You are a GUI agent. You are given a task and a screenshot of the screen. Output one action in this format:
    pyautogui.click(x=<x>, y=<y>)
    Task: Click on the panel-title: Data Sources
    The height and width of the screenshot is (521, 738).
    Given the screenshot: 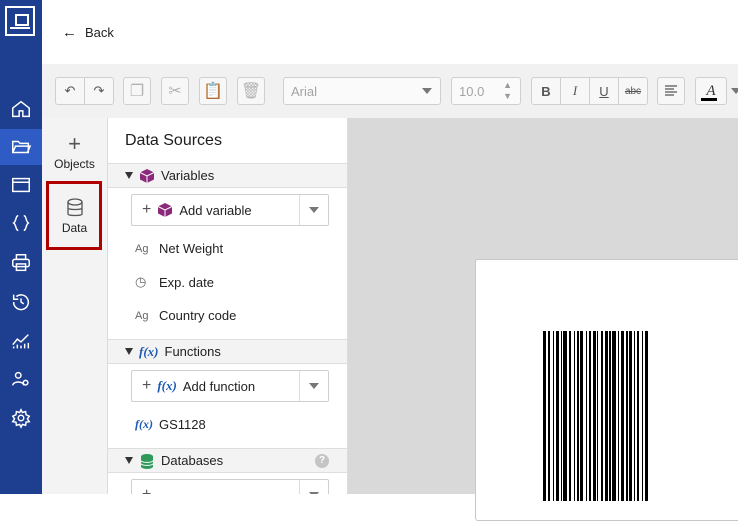 What is the action you would take?
    pyautogui.click(x=173, y=140)
    